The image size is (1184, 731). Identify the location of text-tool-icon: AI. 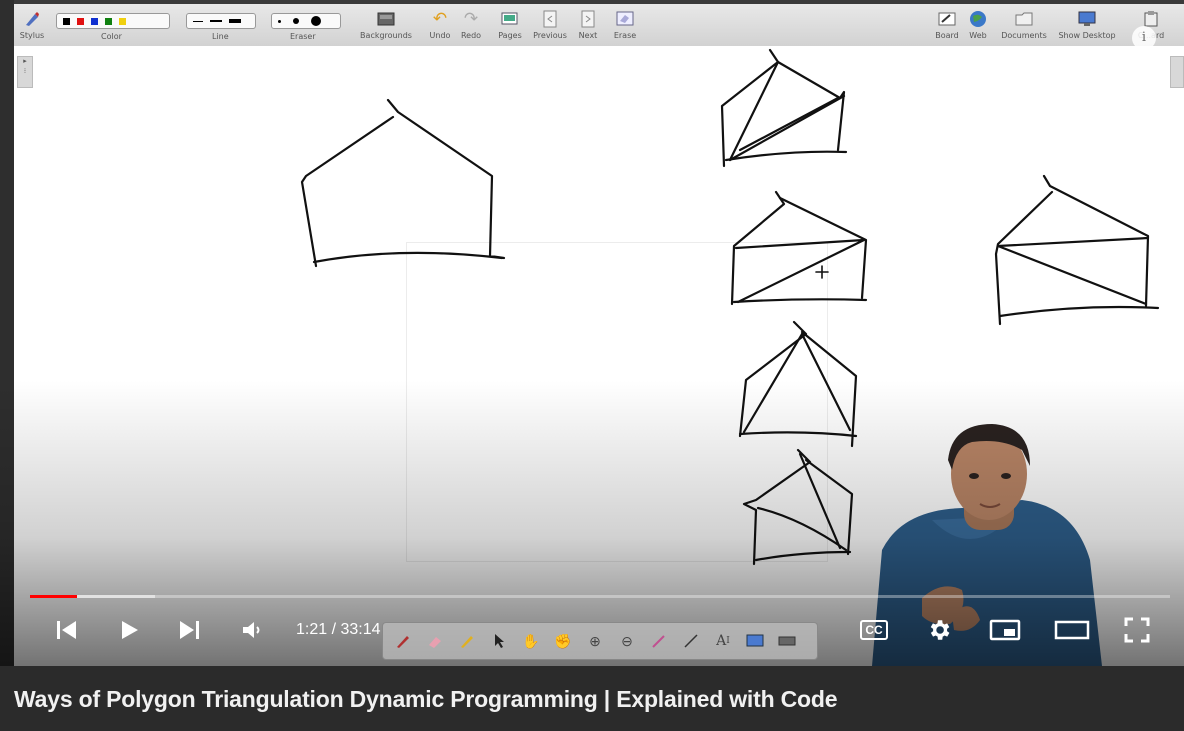
(723, 641).